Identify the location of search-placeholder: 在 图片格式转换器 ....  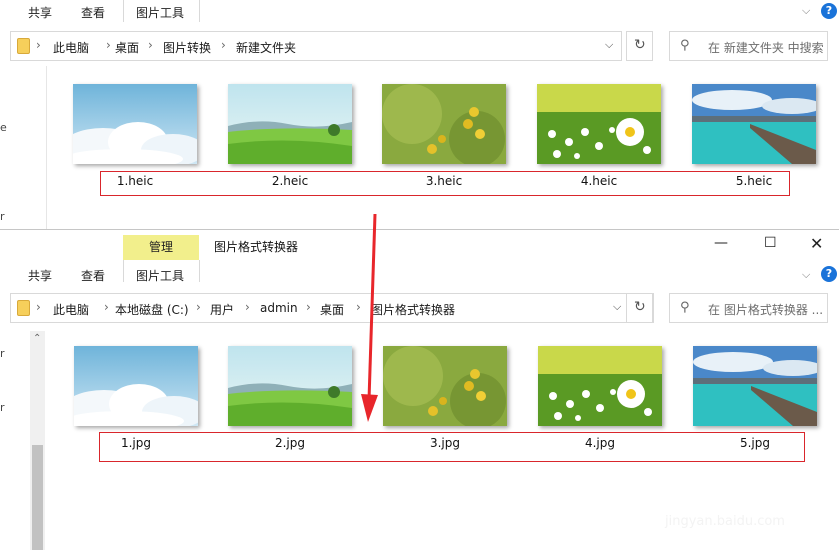
(766, 310).